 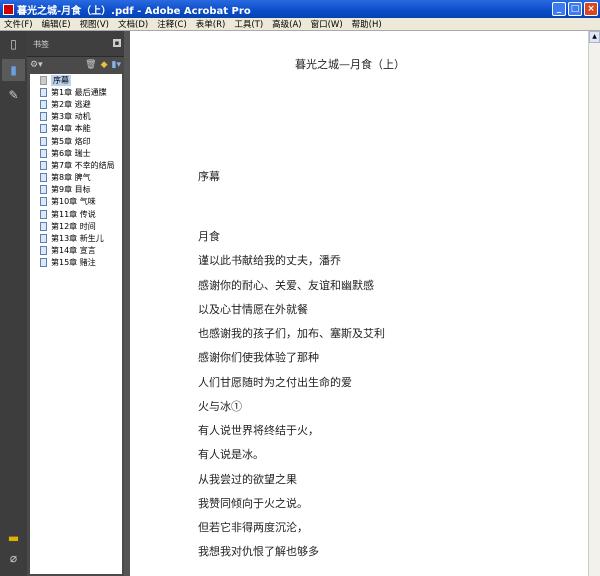 What do you see at coordinates (594, 303) in the screenshot?
I see `vertical-scrollbar: ▲` at bounding box center [594, 303].